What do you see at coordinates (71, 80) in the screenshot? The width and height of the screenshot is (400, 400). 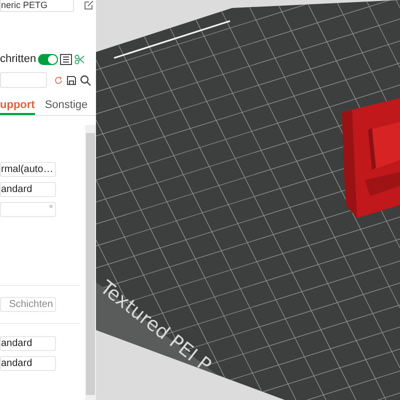 I see `save-icon` at bounding box center [71, 80].